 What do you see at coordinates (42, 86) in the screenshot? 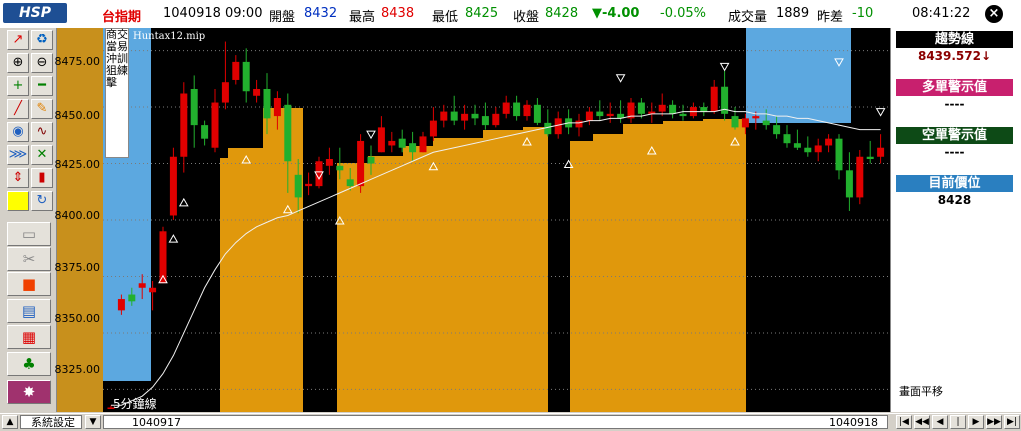
I see `horizontal-line-icon: ━` at bounding box center [42, 86].